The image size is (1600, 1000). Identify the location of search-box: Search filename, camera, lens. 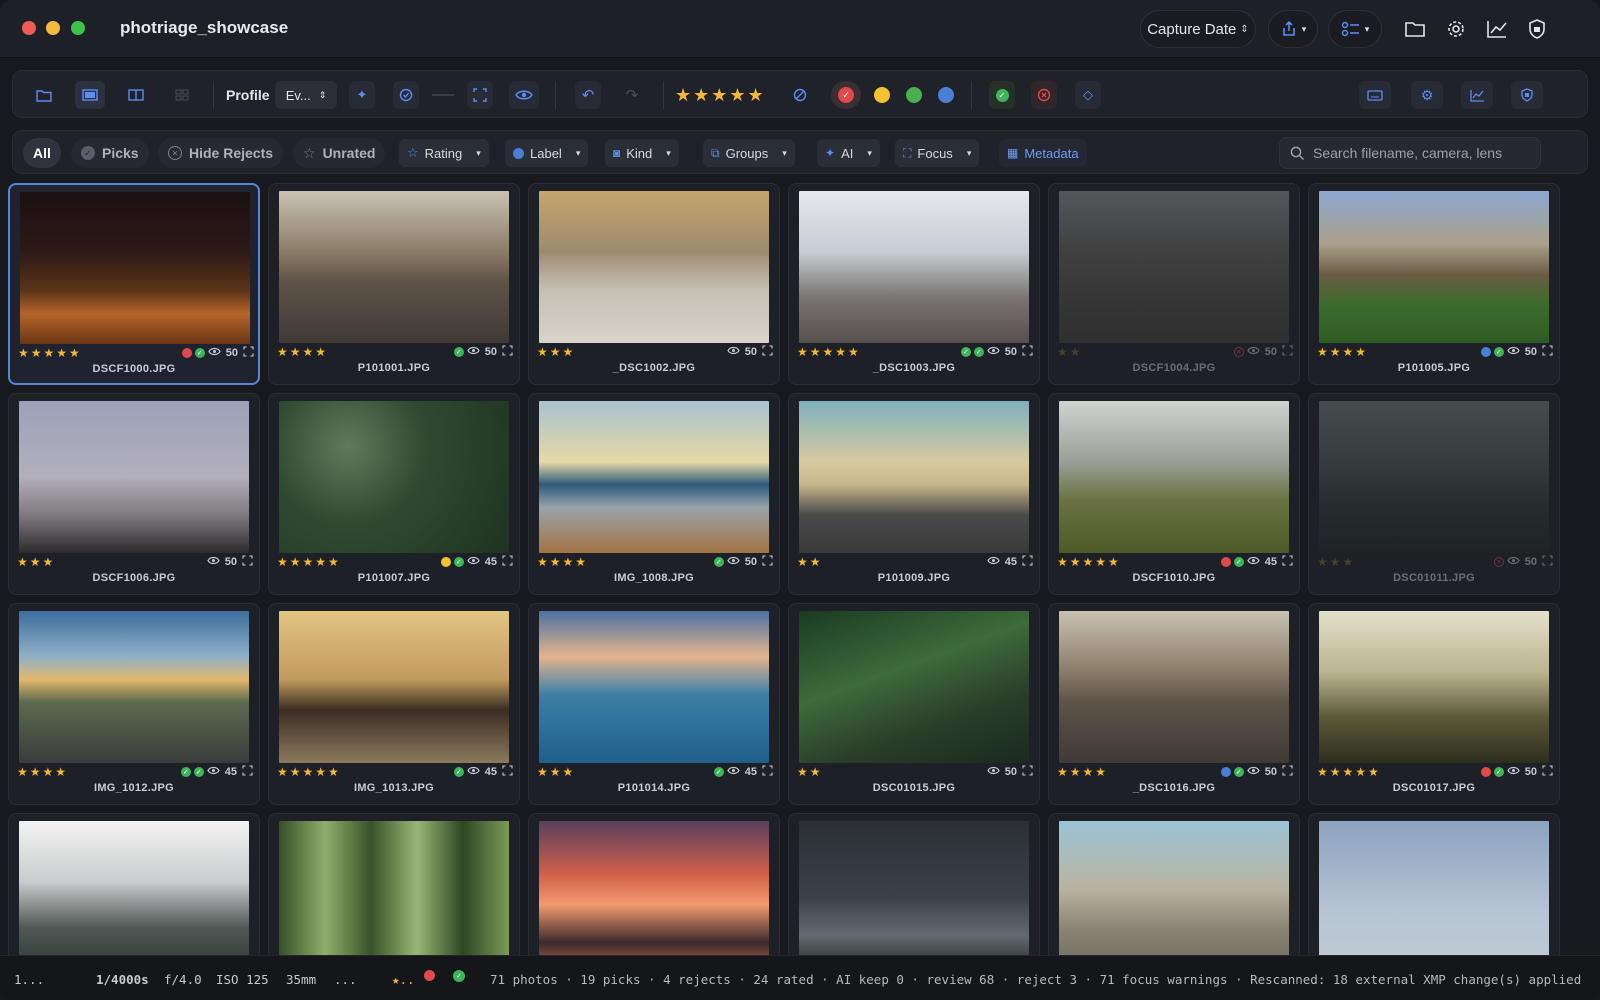
(1410, 153).